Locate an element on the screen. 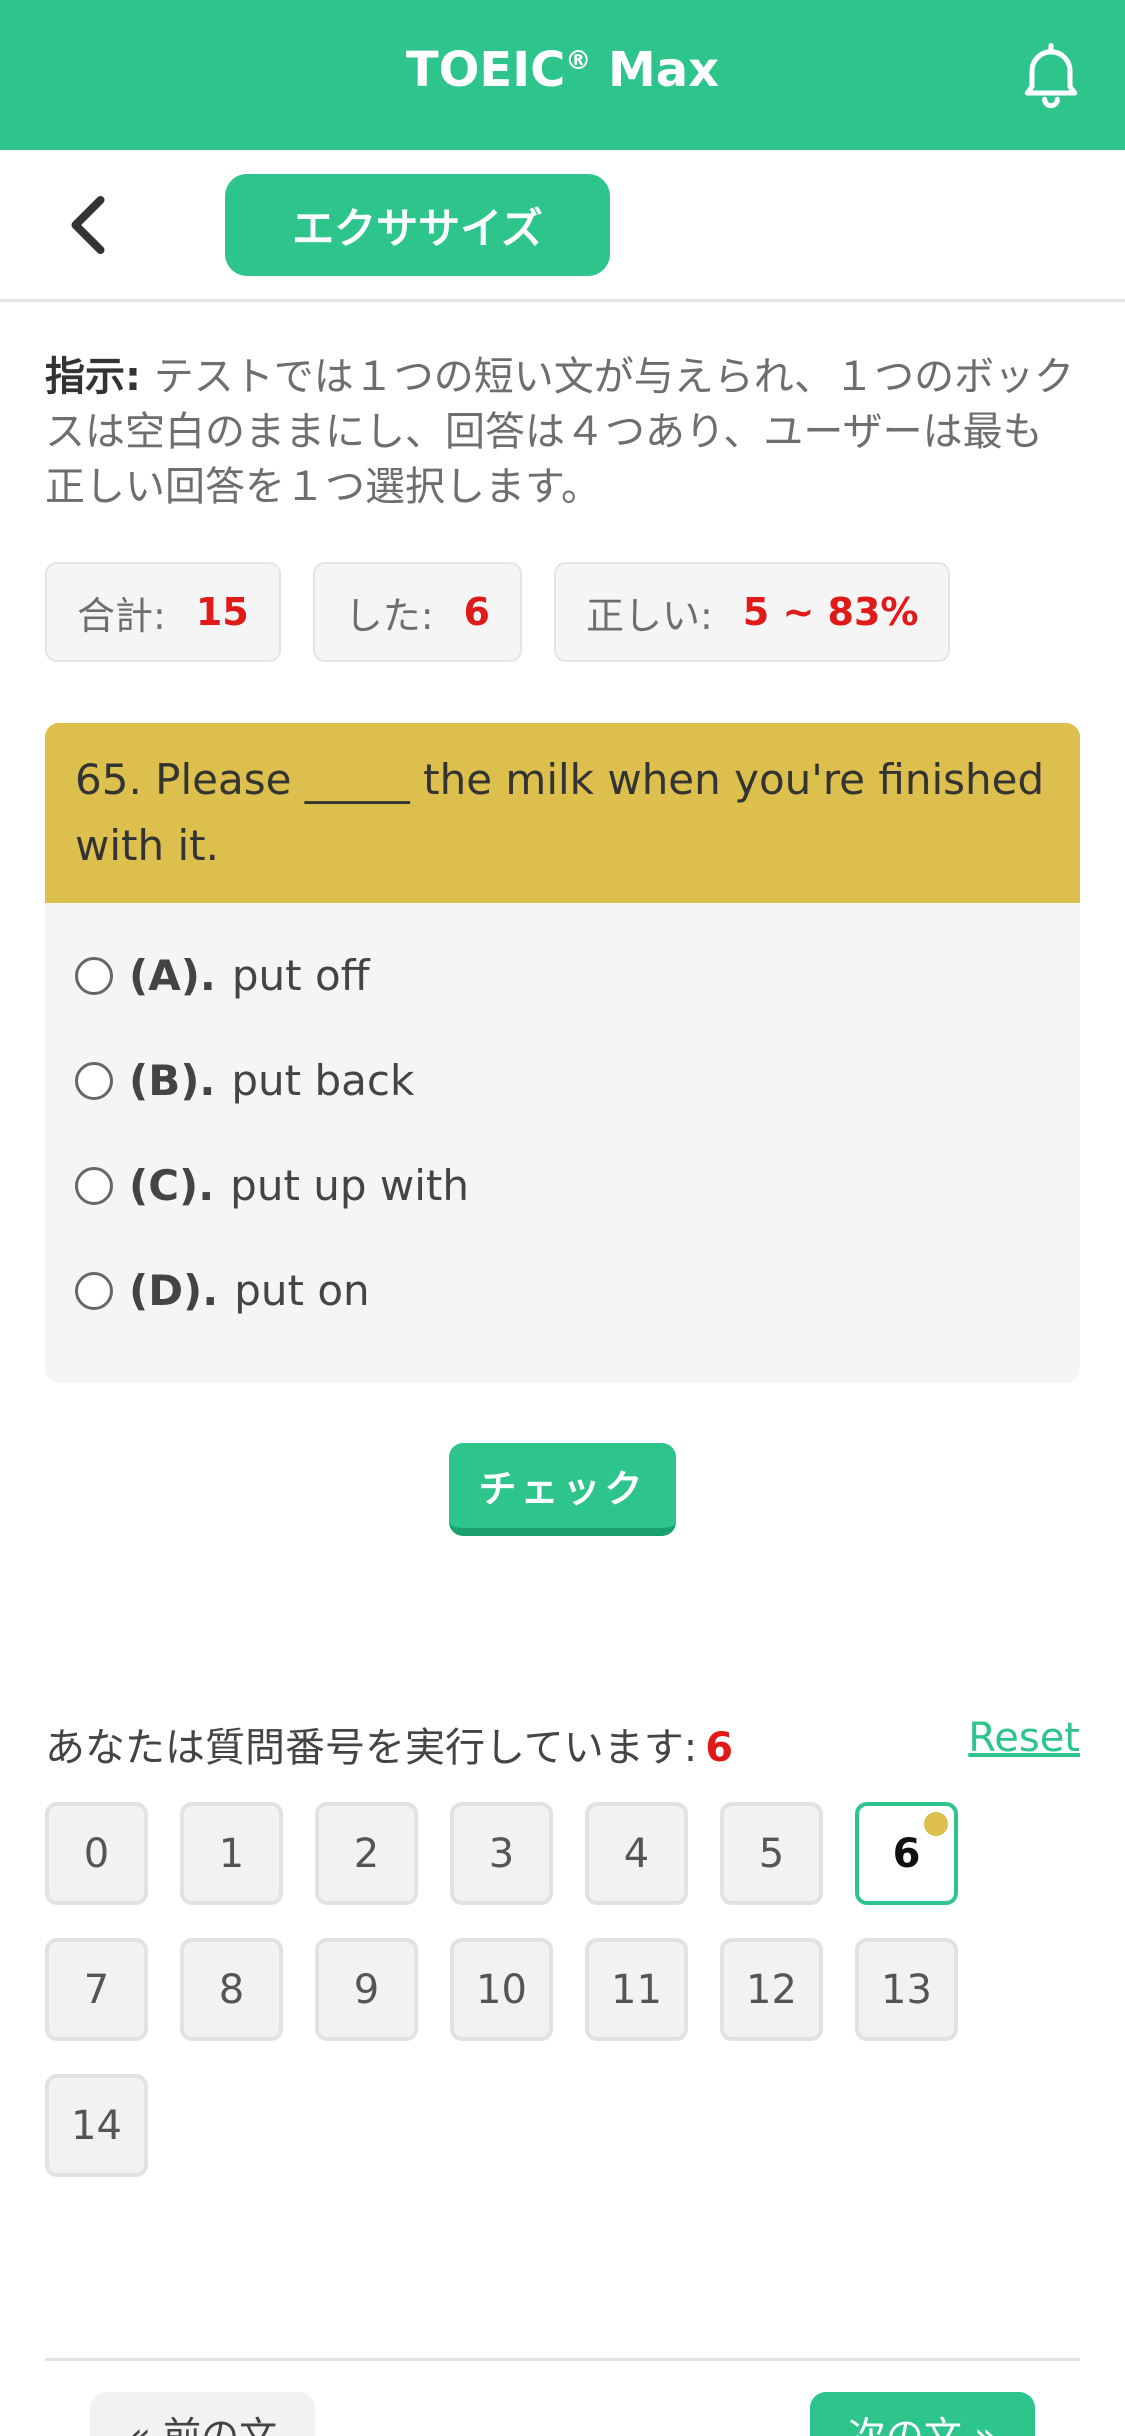  exercise-tab-button: エクササイズ is located at coordinates (417, 225).